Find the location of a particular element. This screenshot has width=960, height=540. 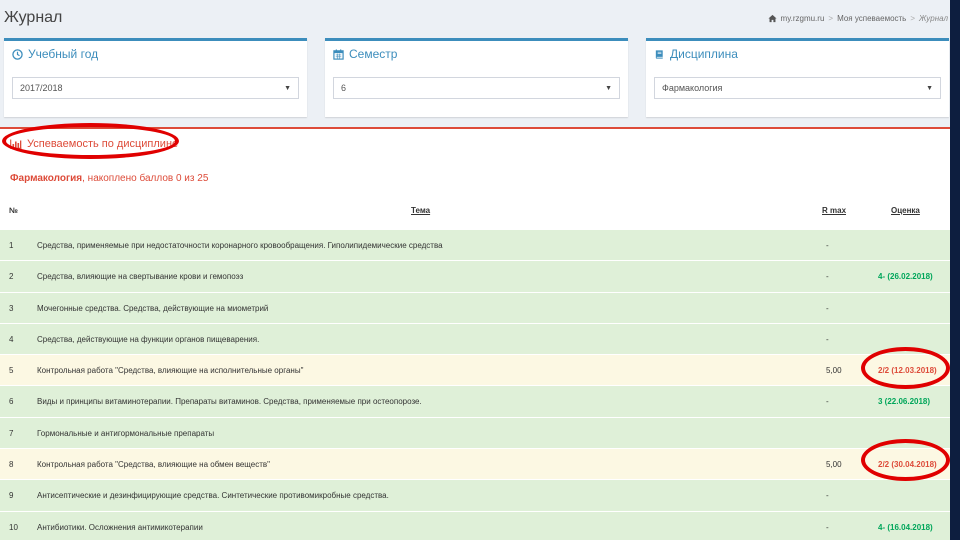

cell-number: 7 is located at coordinates (11, 433).